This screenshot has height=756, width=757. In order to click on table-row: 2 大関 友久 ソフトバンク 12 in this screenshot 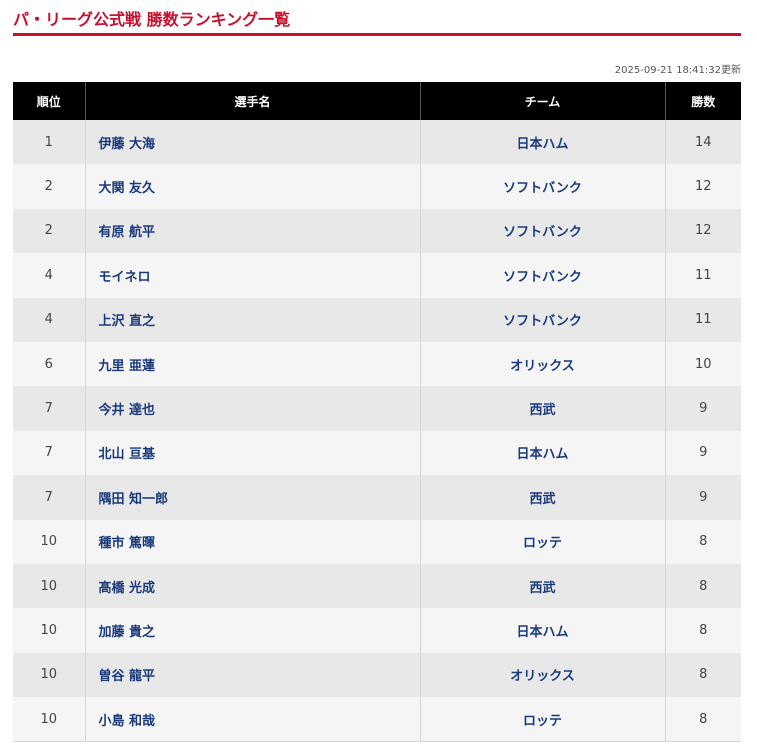, I will do `click(377, 186)`.